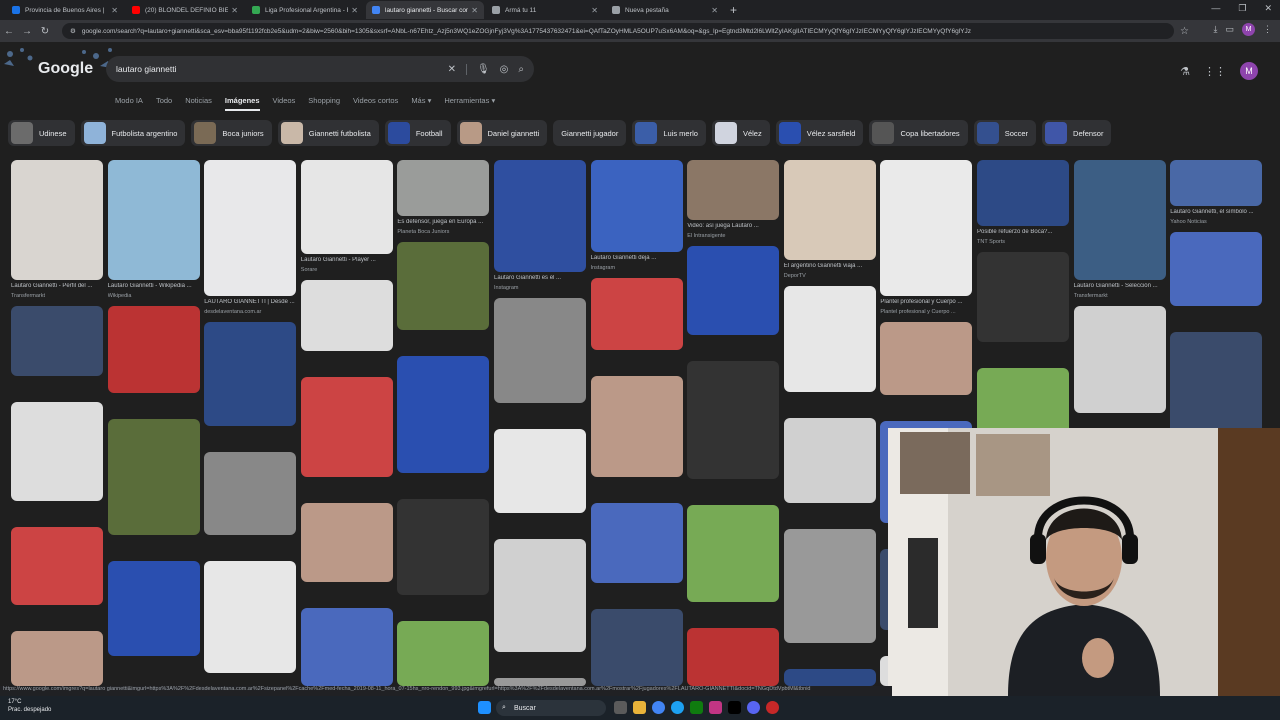 The height and width of the screenshot is (720, 1280). What do you see at coordinates (65, 69) in the screenshot?
I see `google-logo: Google` at bounding box center [65, 69].